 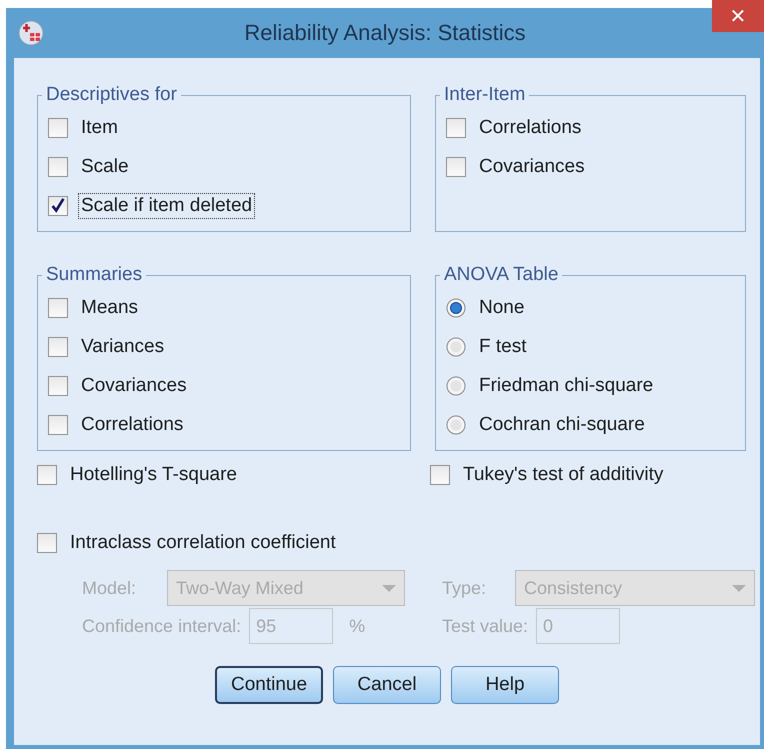 I want to click on group-title: Inter-Item, so click(x=484, y=95).